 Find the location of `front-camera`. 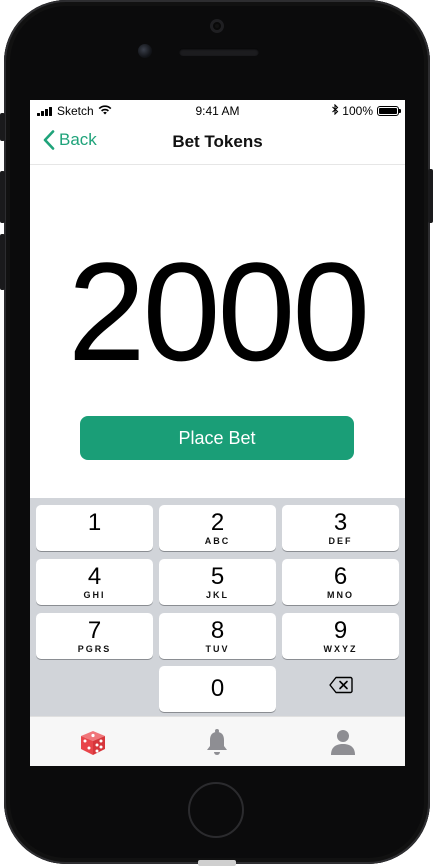

front-camera is located at coordinates (145, 51).